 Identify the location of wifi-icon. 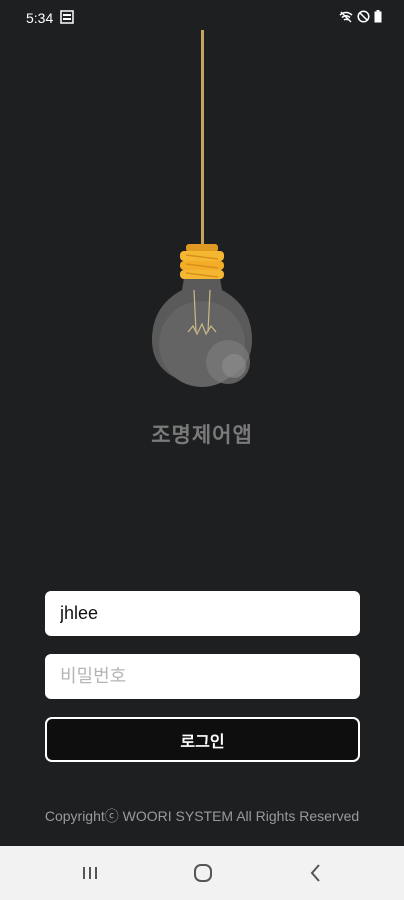
(346, 16).